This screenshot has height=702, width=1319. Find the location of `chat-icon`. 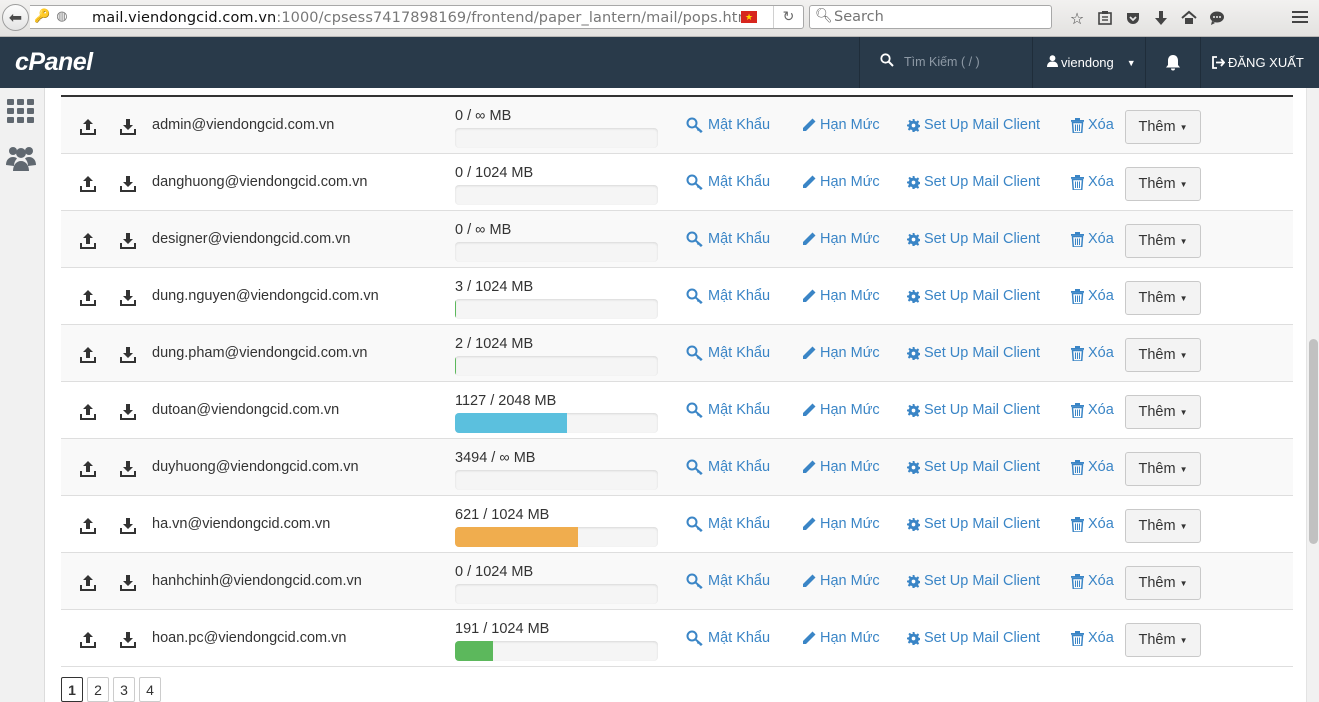

chat-icon is located at coordinates (1217, 18).